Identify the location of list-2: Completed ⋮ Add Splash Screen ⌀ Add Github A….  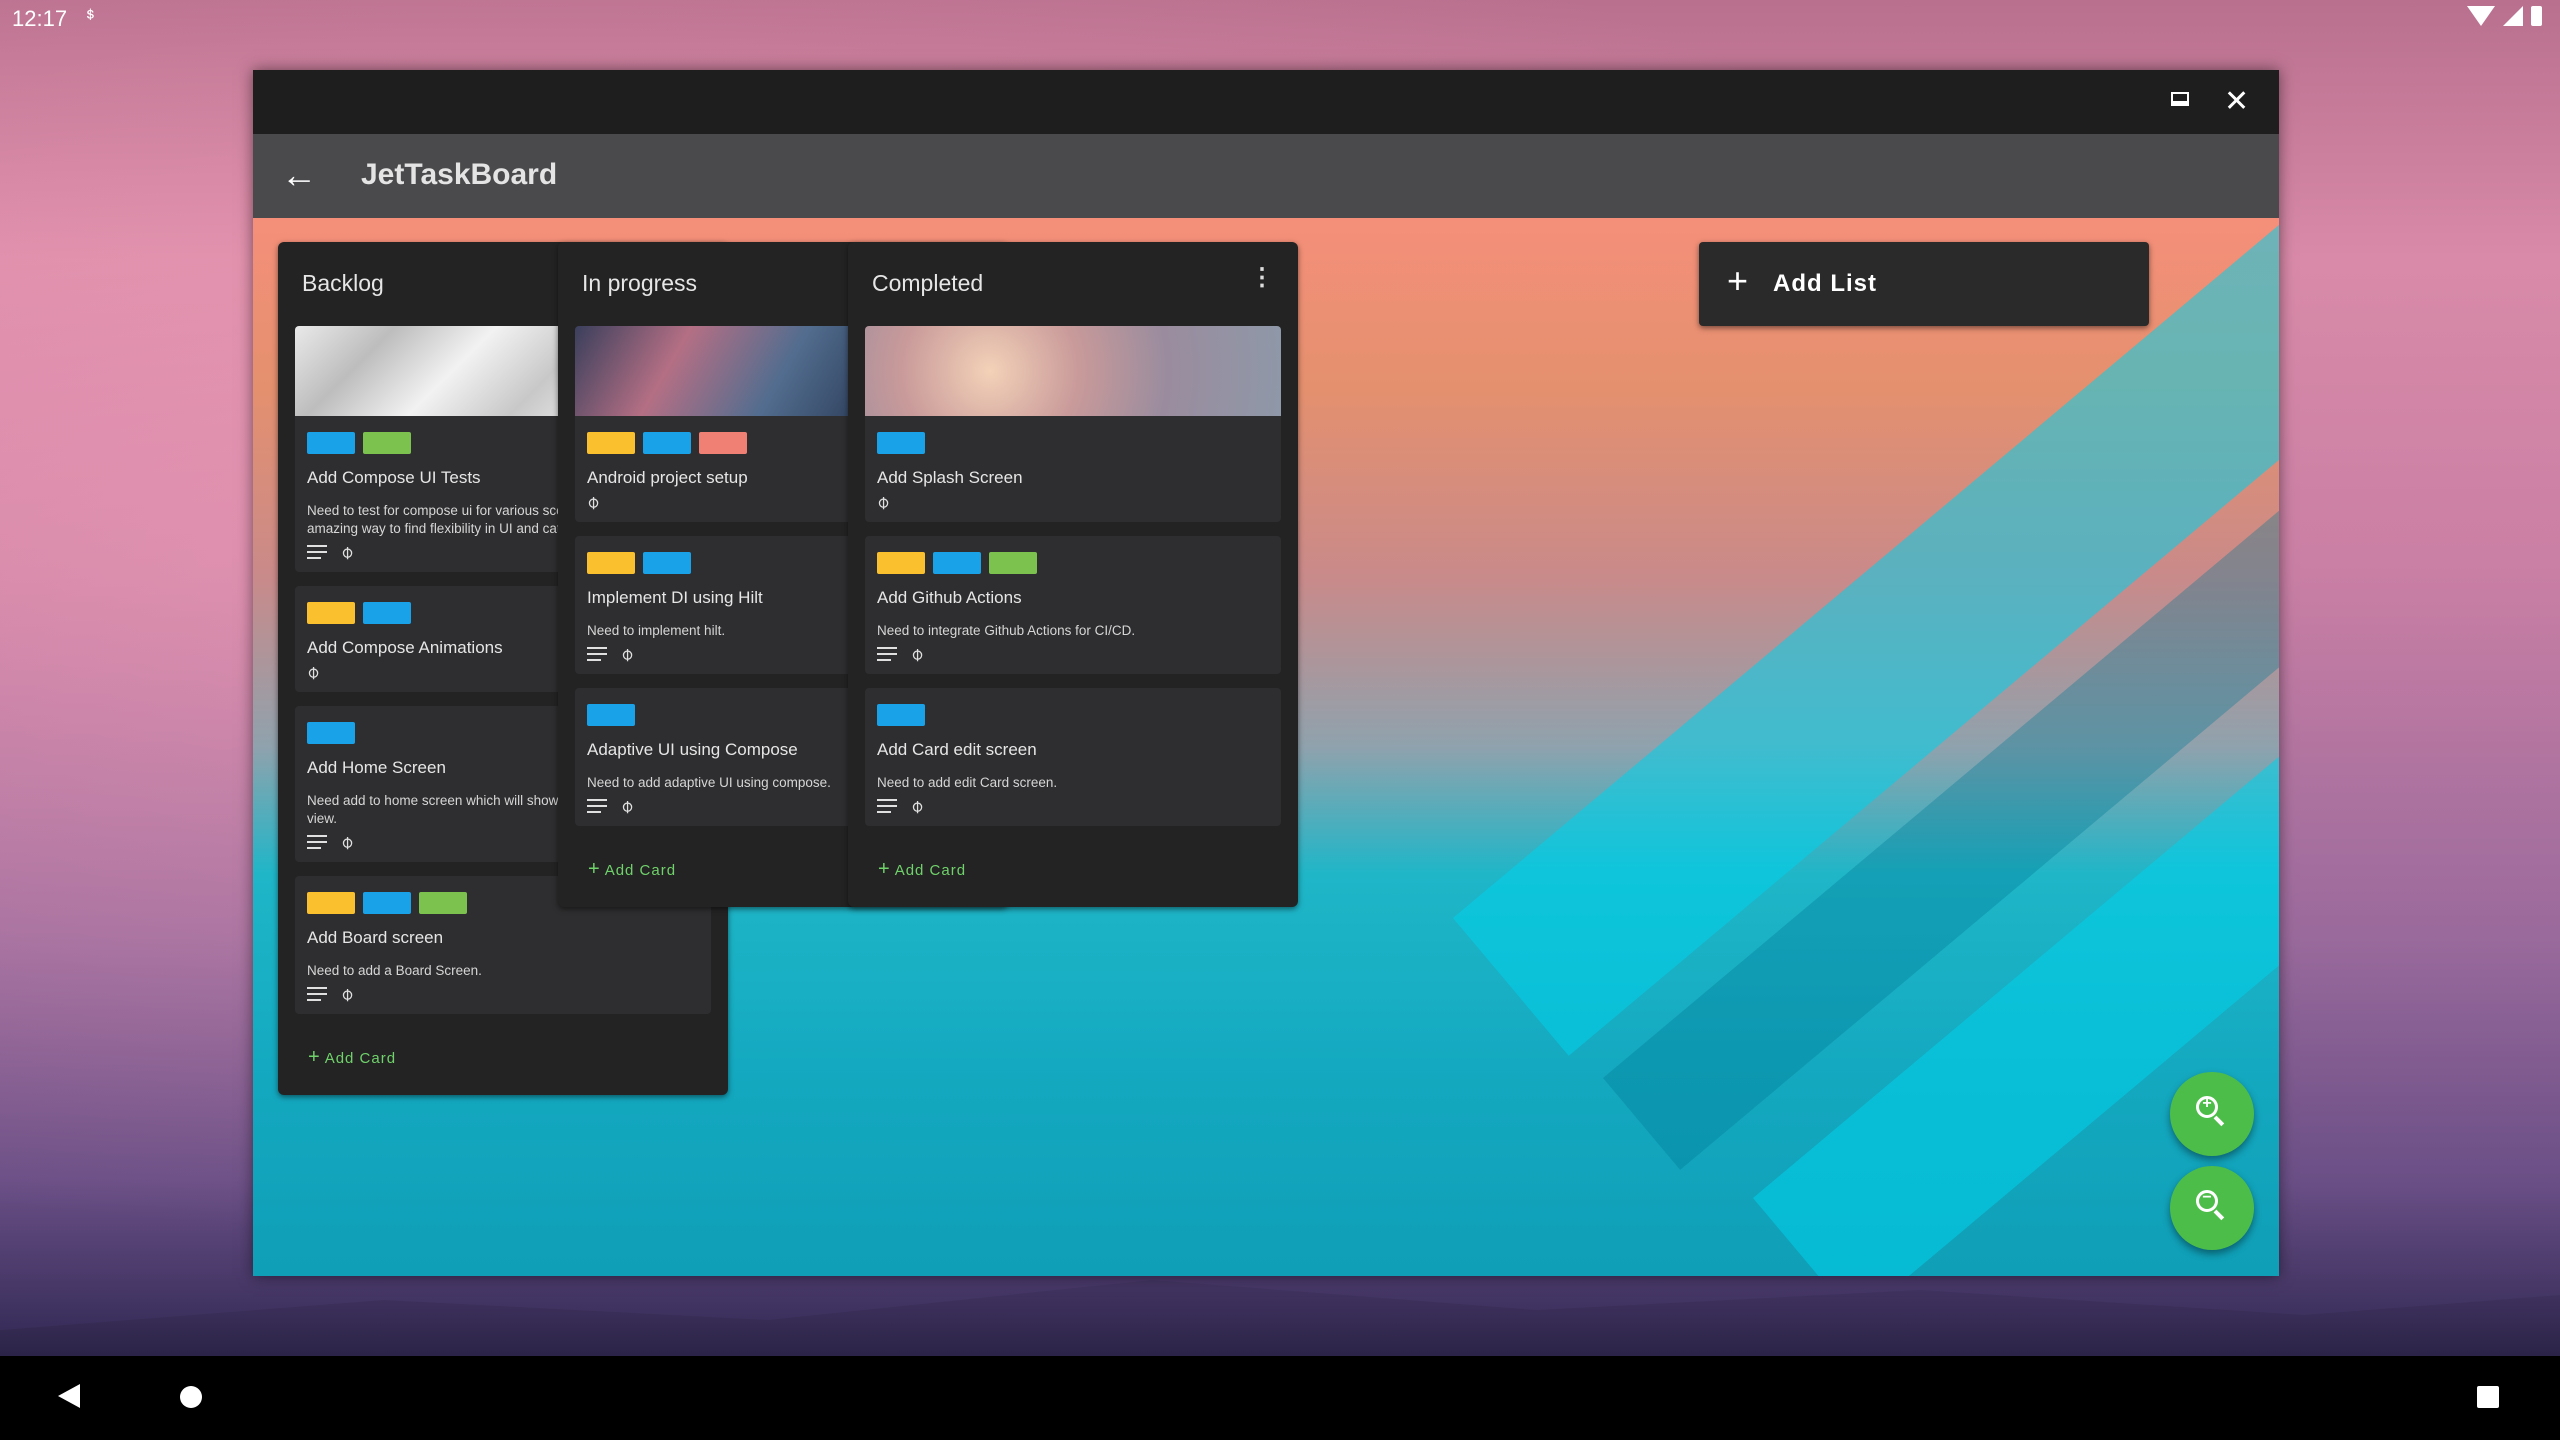
(1073, 574).